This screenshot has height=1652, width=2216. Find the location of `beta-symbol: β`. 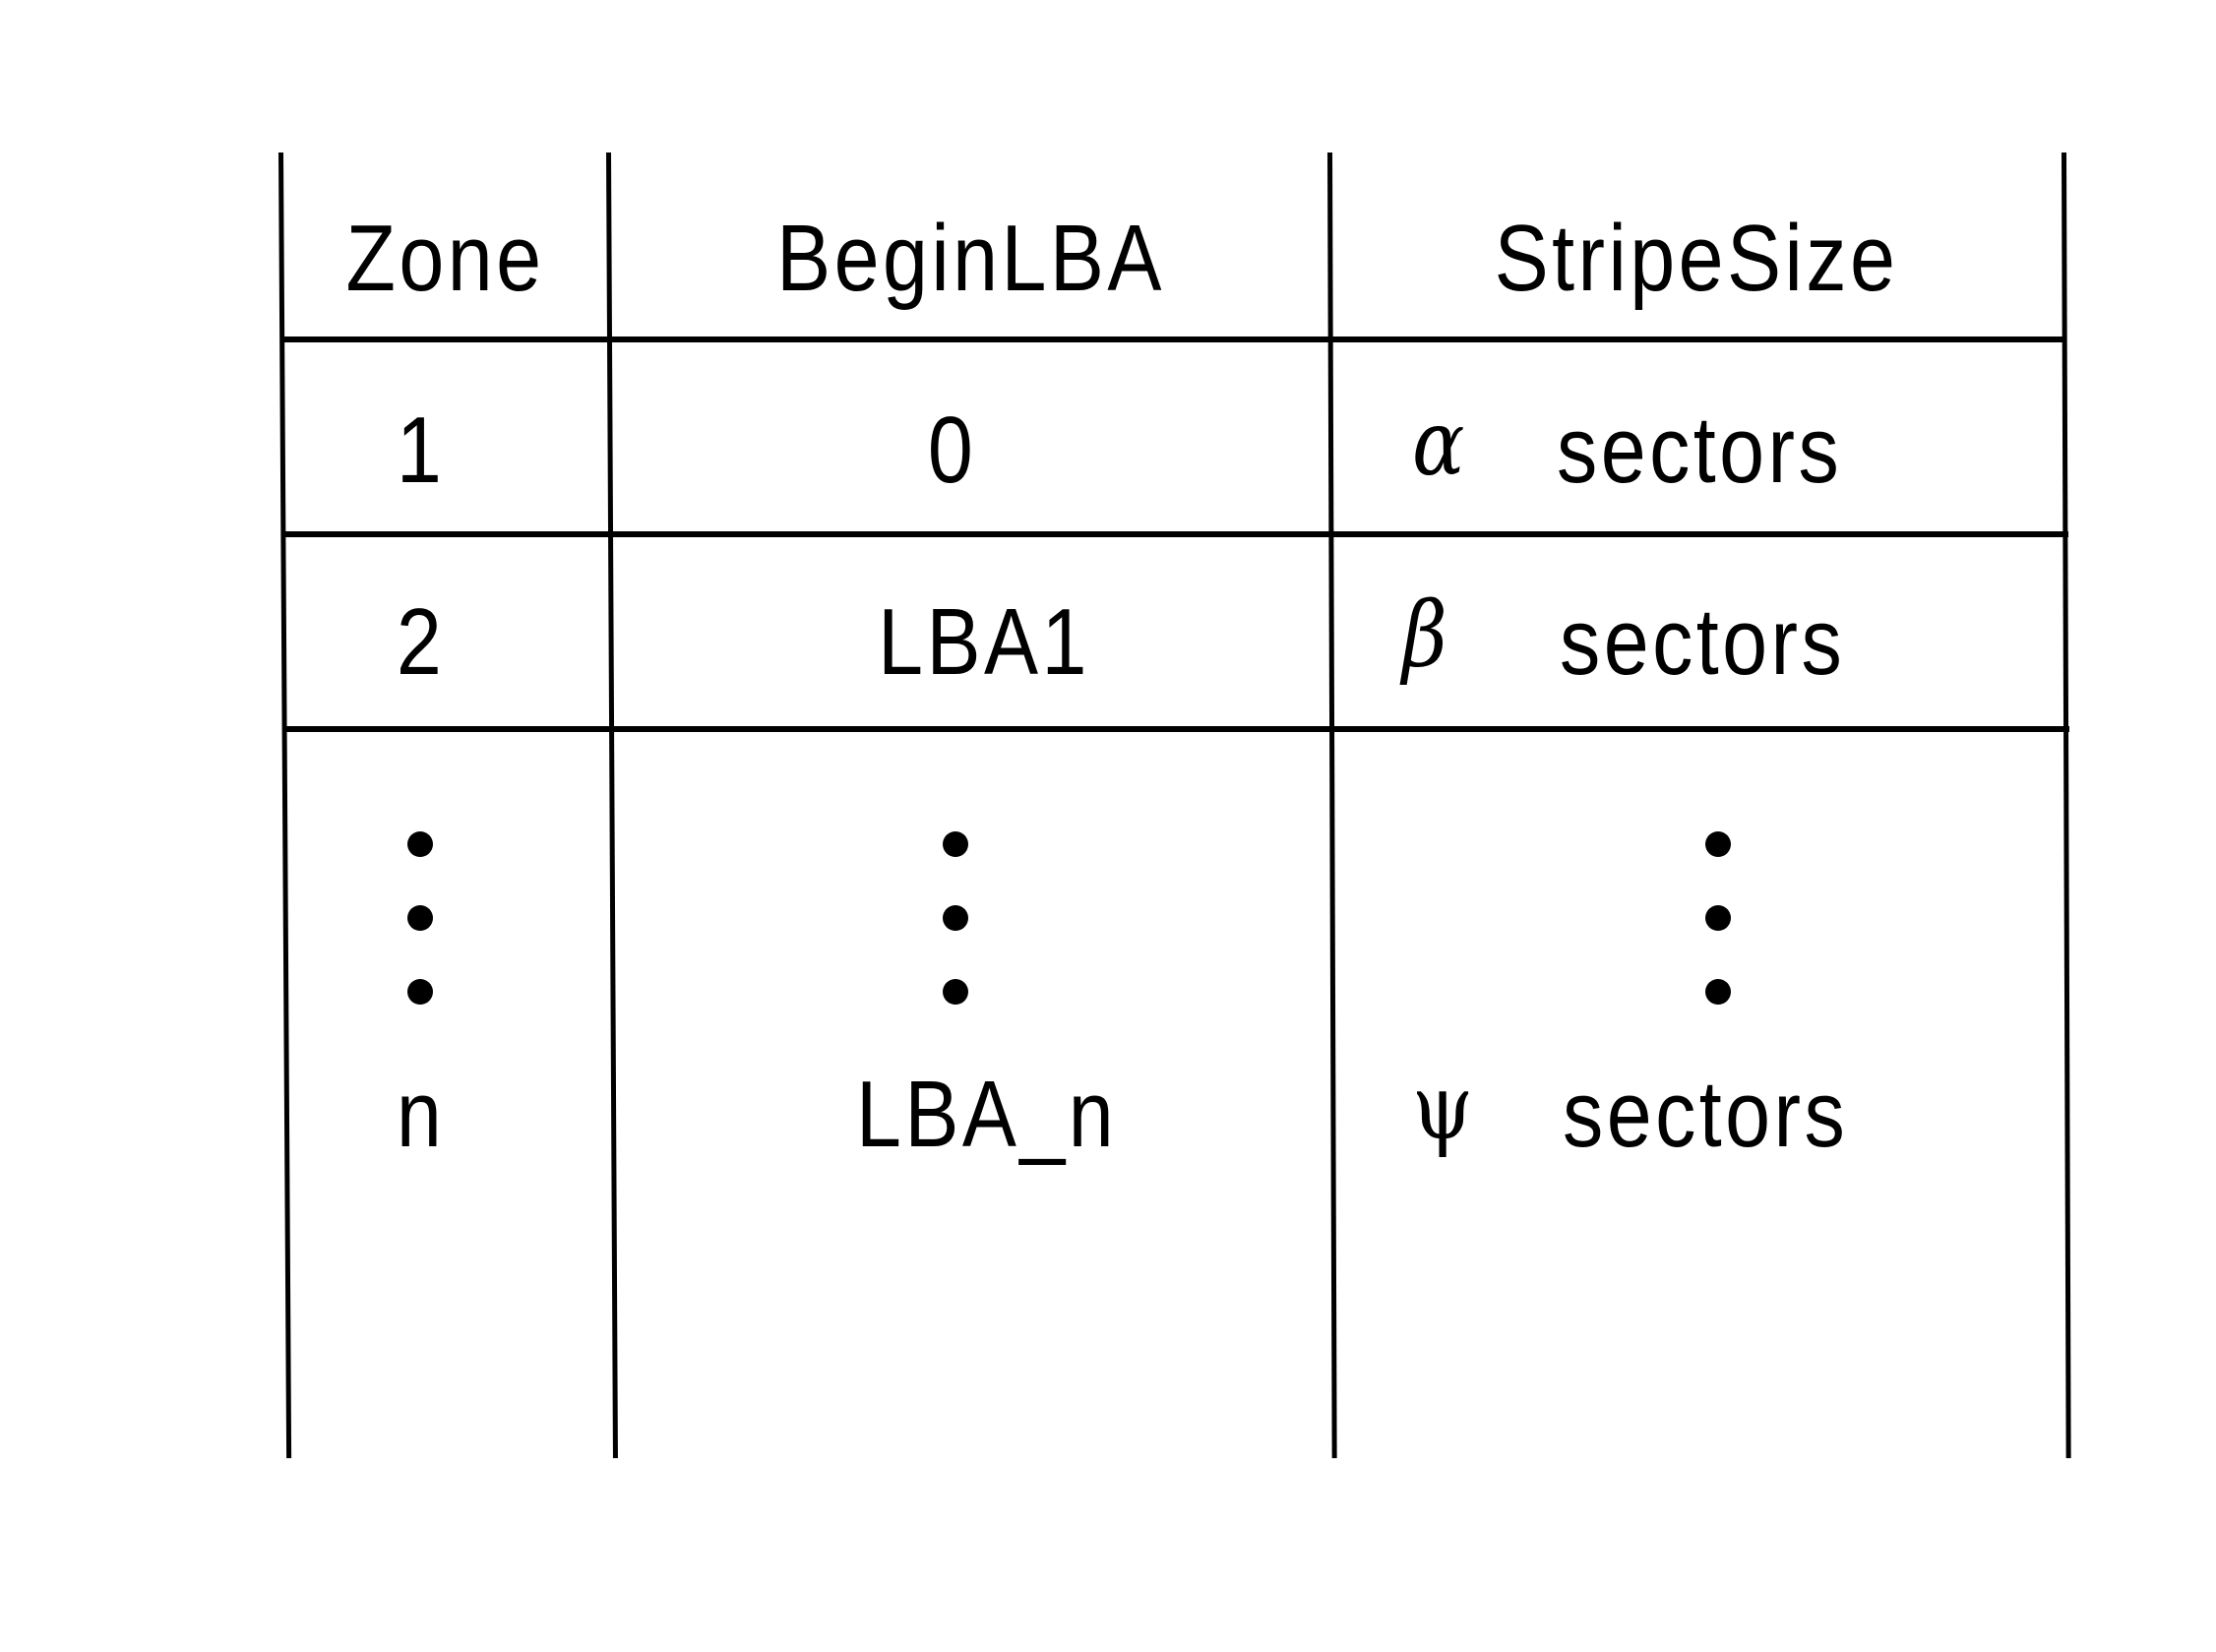

beta-symbol: β is located at coordinates (1426, 635).